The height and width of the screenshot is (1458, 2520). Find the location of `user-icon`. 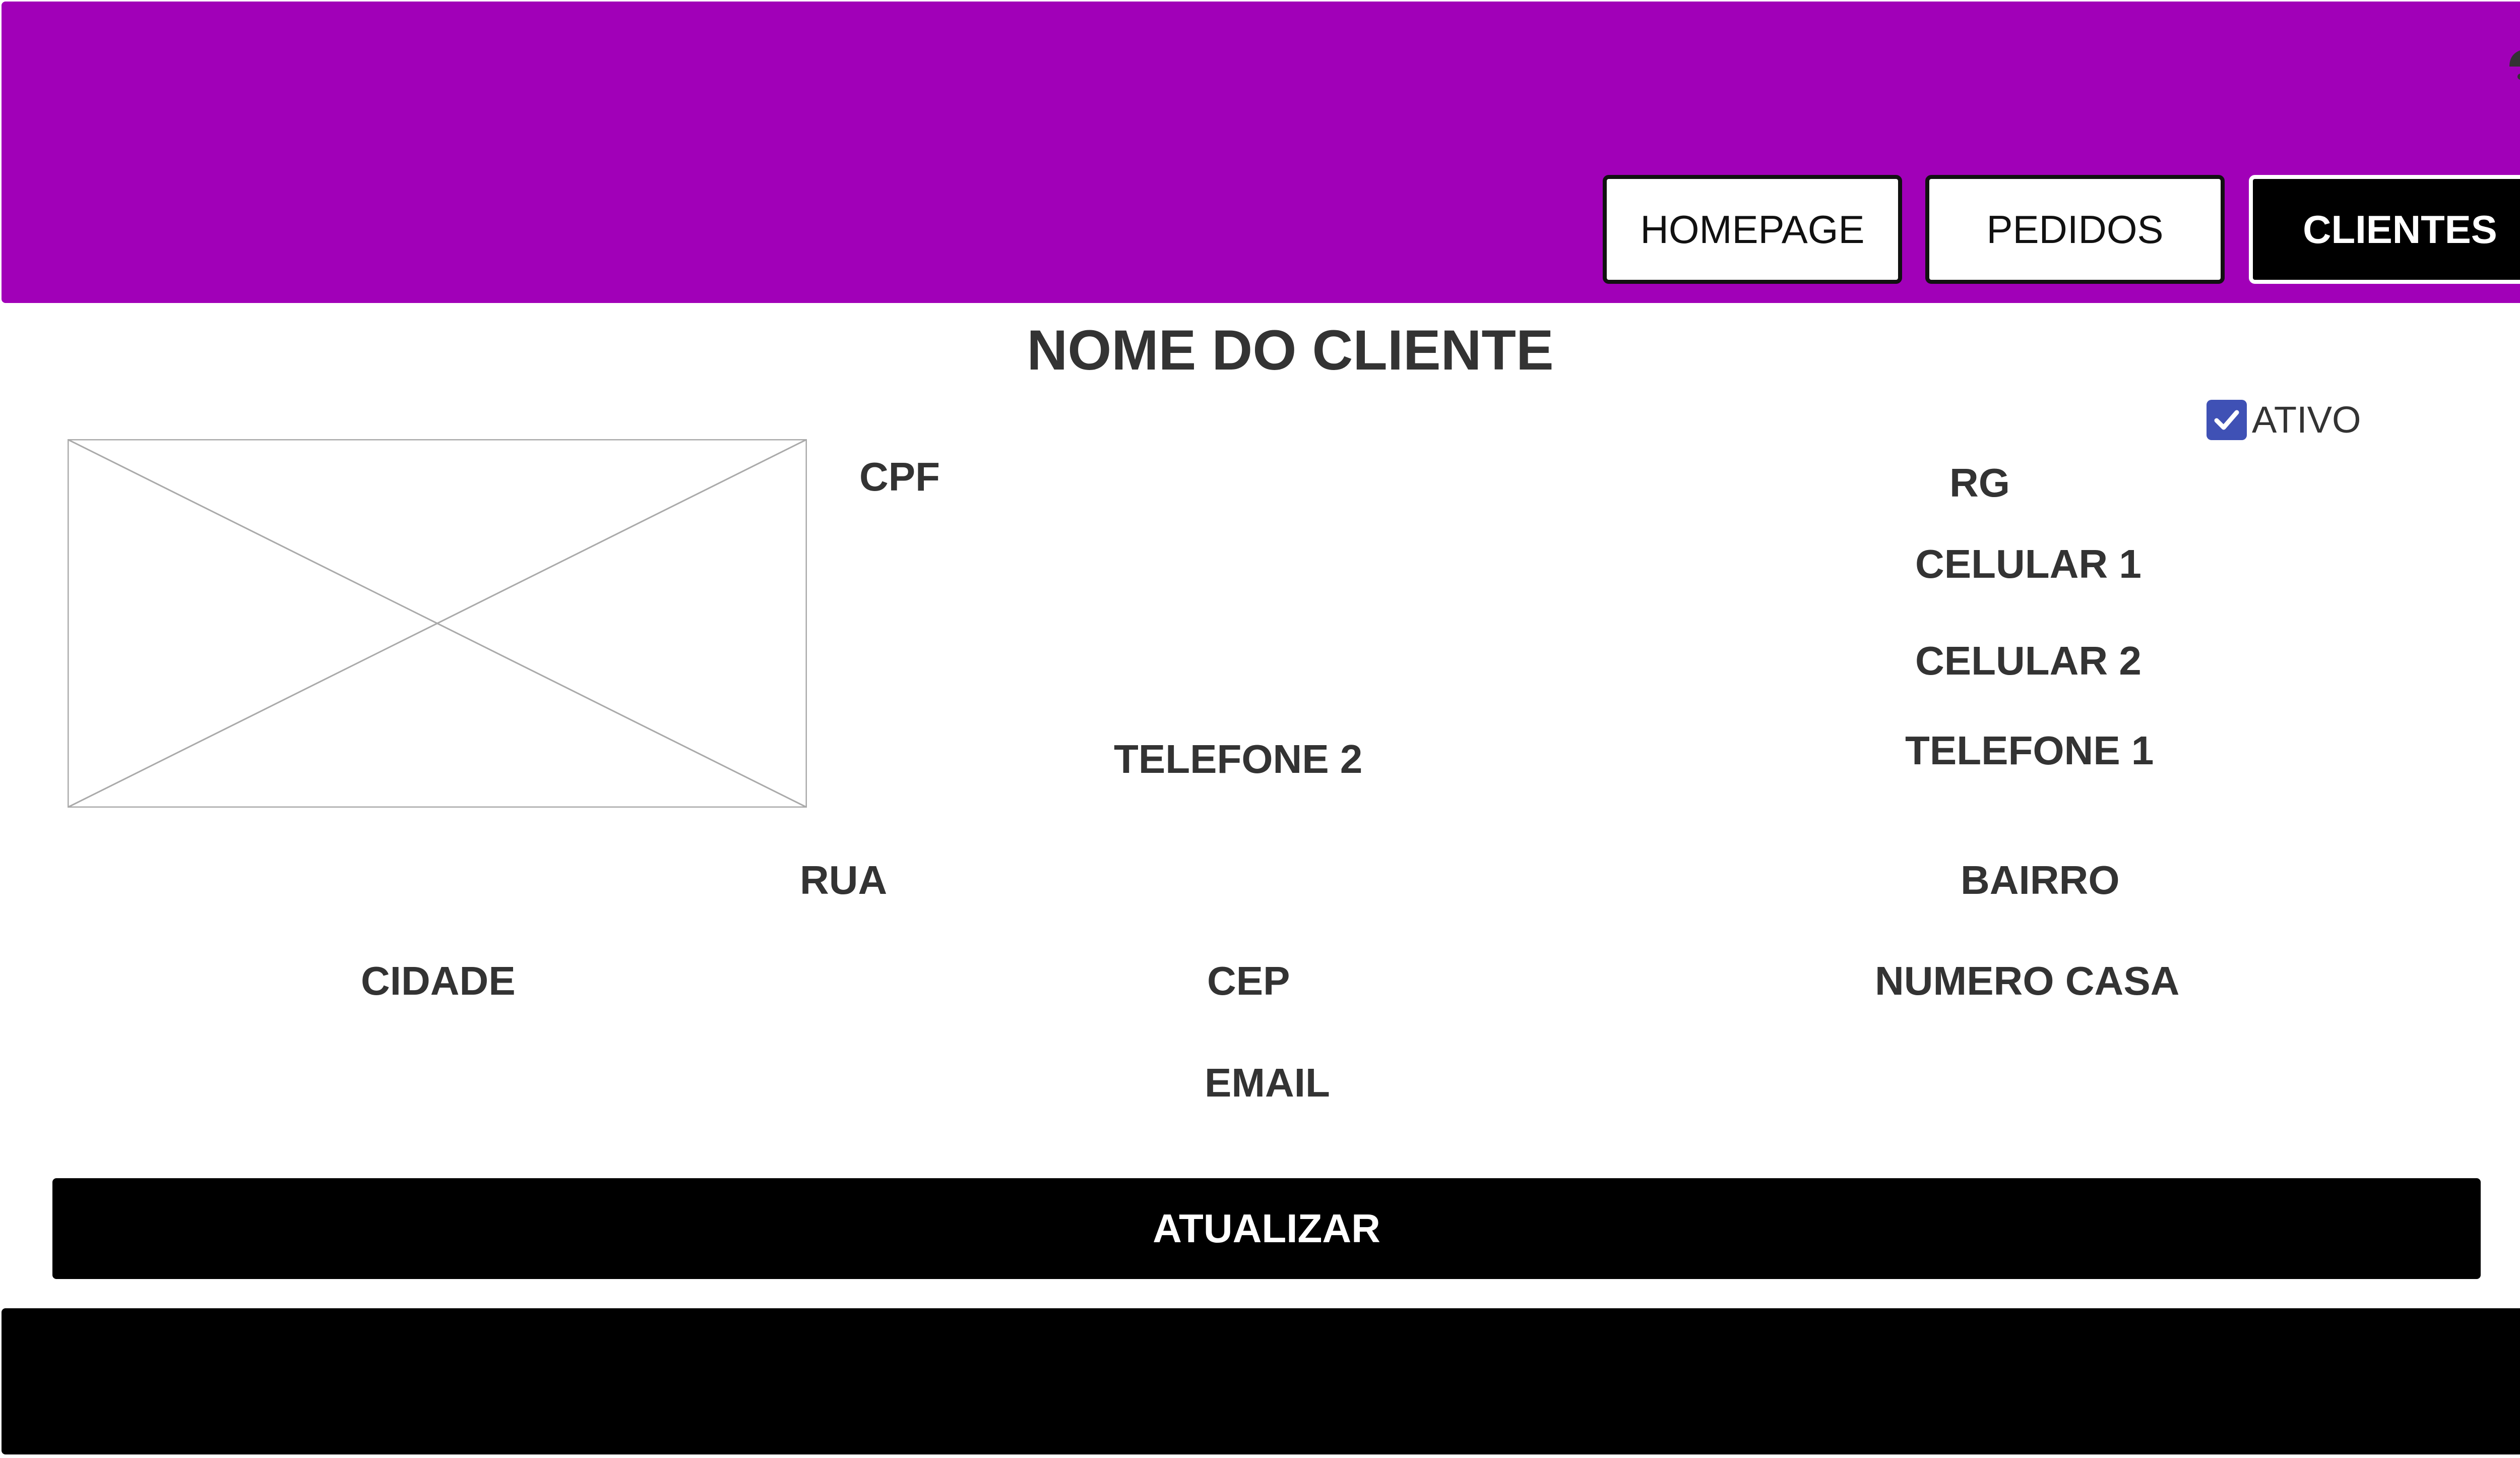

user-icon is located at coordinates (2512, 49).